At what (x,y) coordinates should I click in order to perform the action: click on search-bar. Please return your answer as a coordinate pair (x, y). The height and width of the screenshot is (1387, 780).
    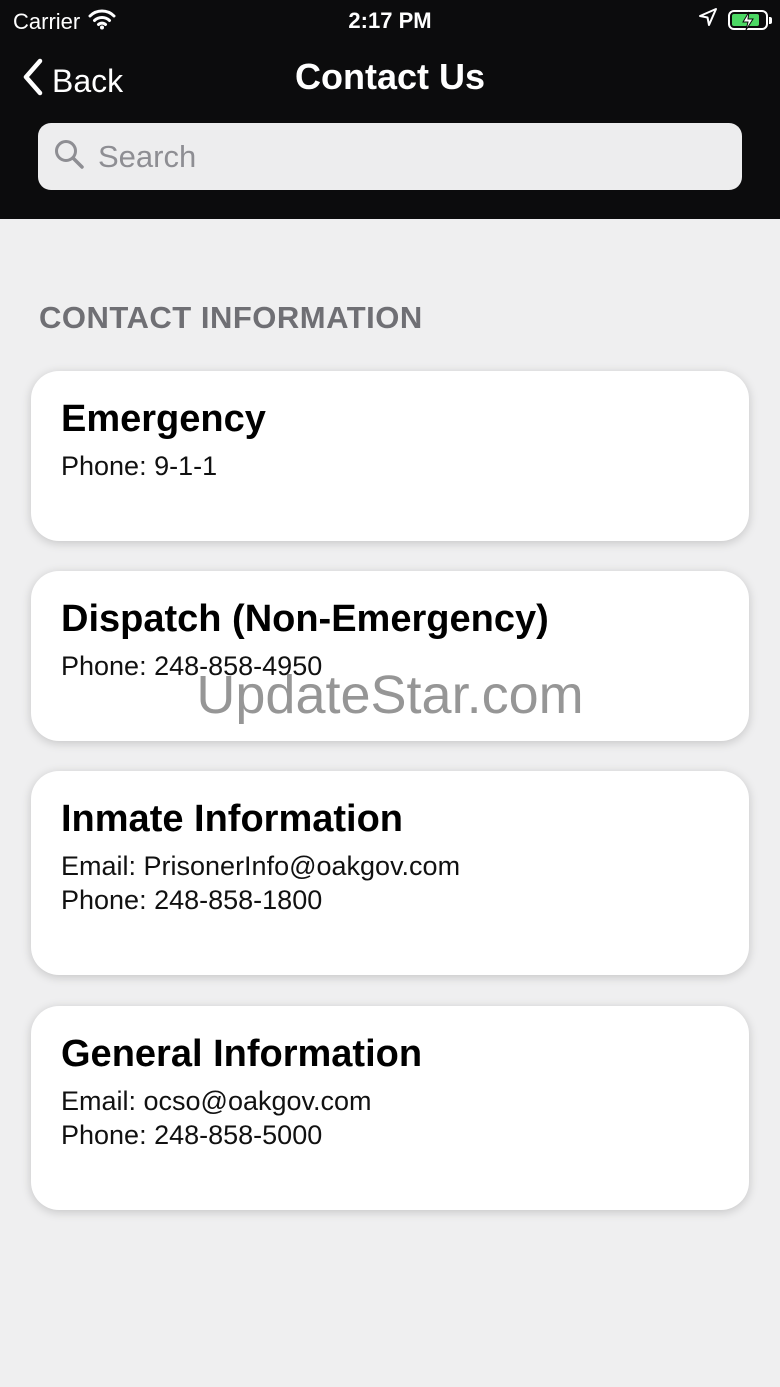
    Looking at the image, I should click on (390, 156).